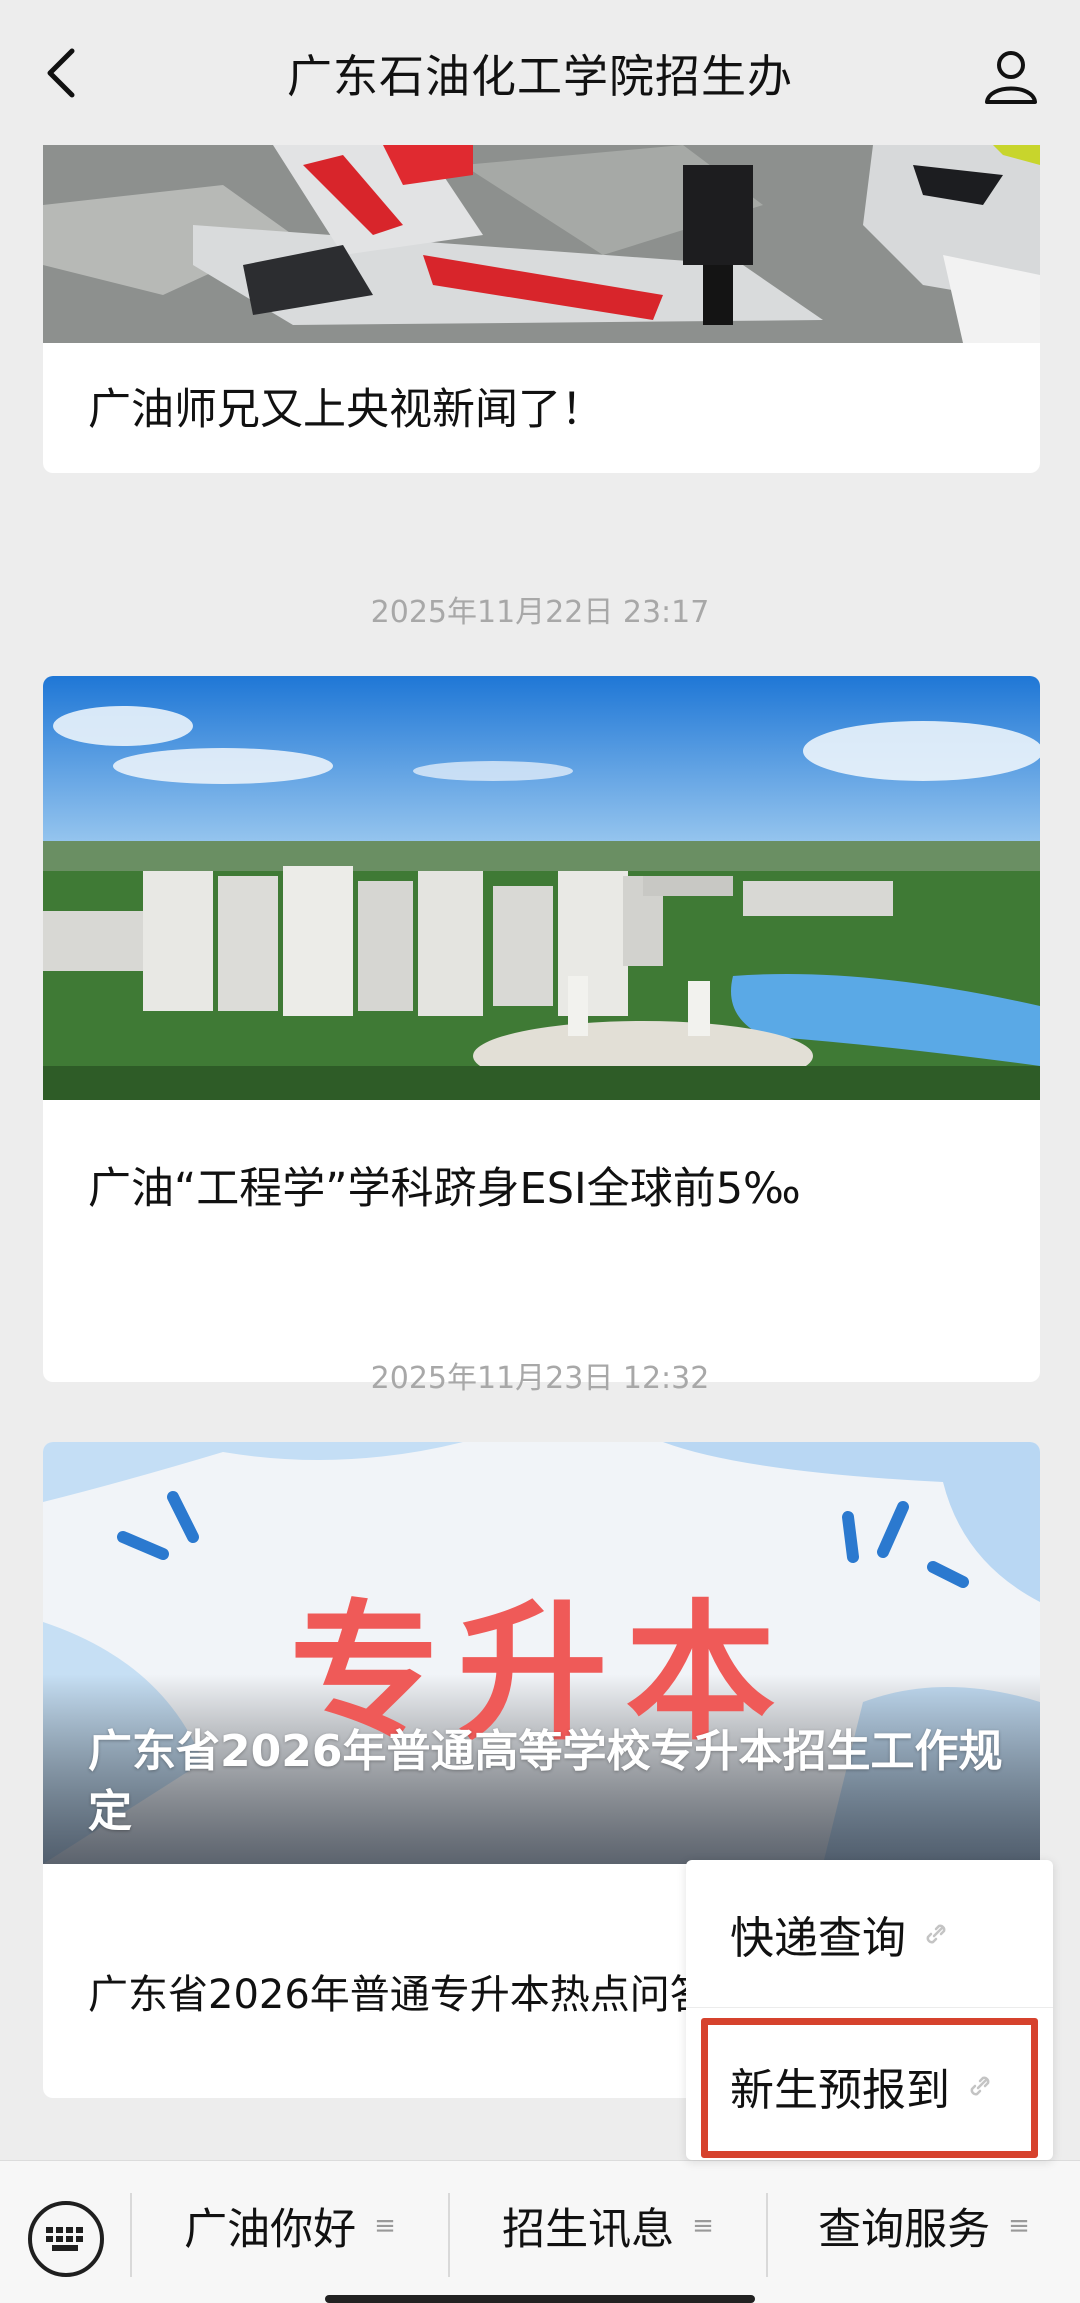  I want to click on article-title: 广油“工程学”学科跻身ESI全球前5‰, so click(444, 1189).